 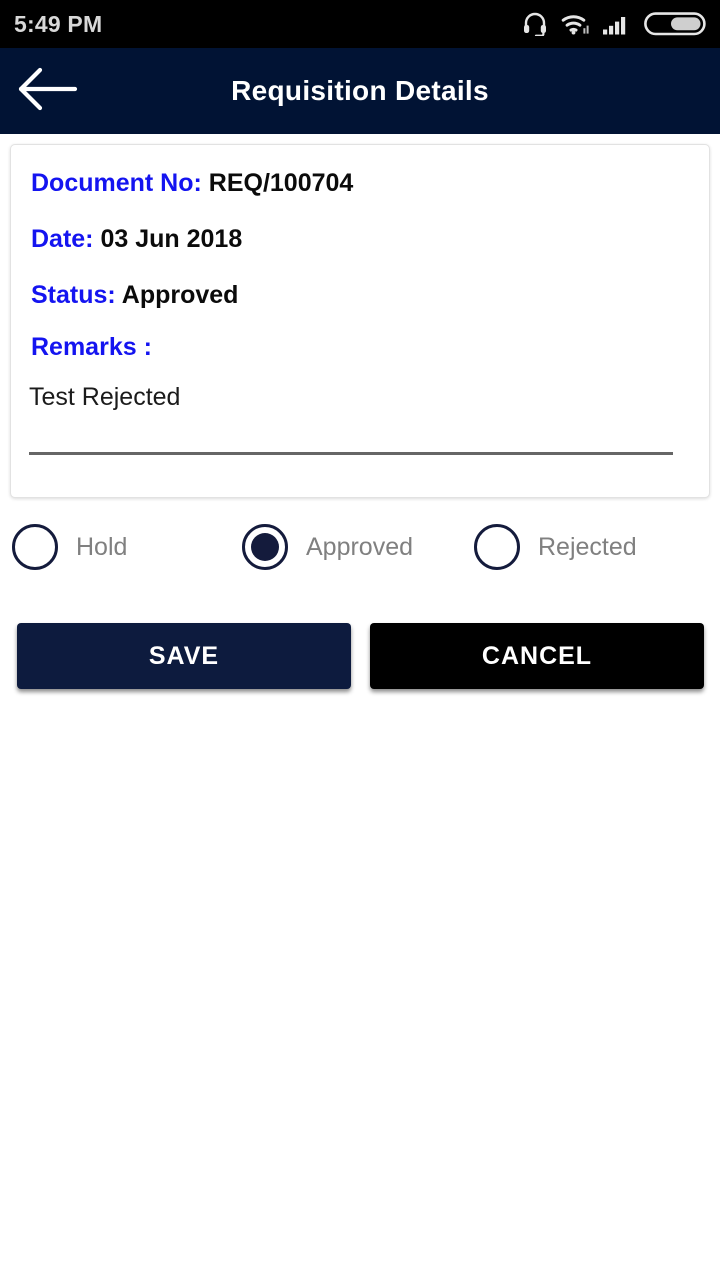 What do you see at coordinates (575, 24) in the screenshot?
I see `wifi-icon` at bounding box center [575, 24].